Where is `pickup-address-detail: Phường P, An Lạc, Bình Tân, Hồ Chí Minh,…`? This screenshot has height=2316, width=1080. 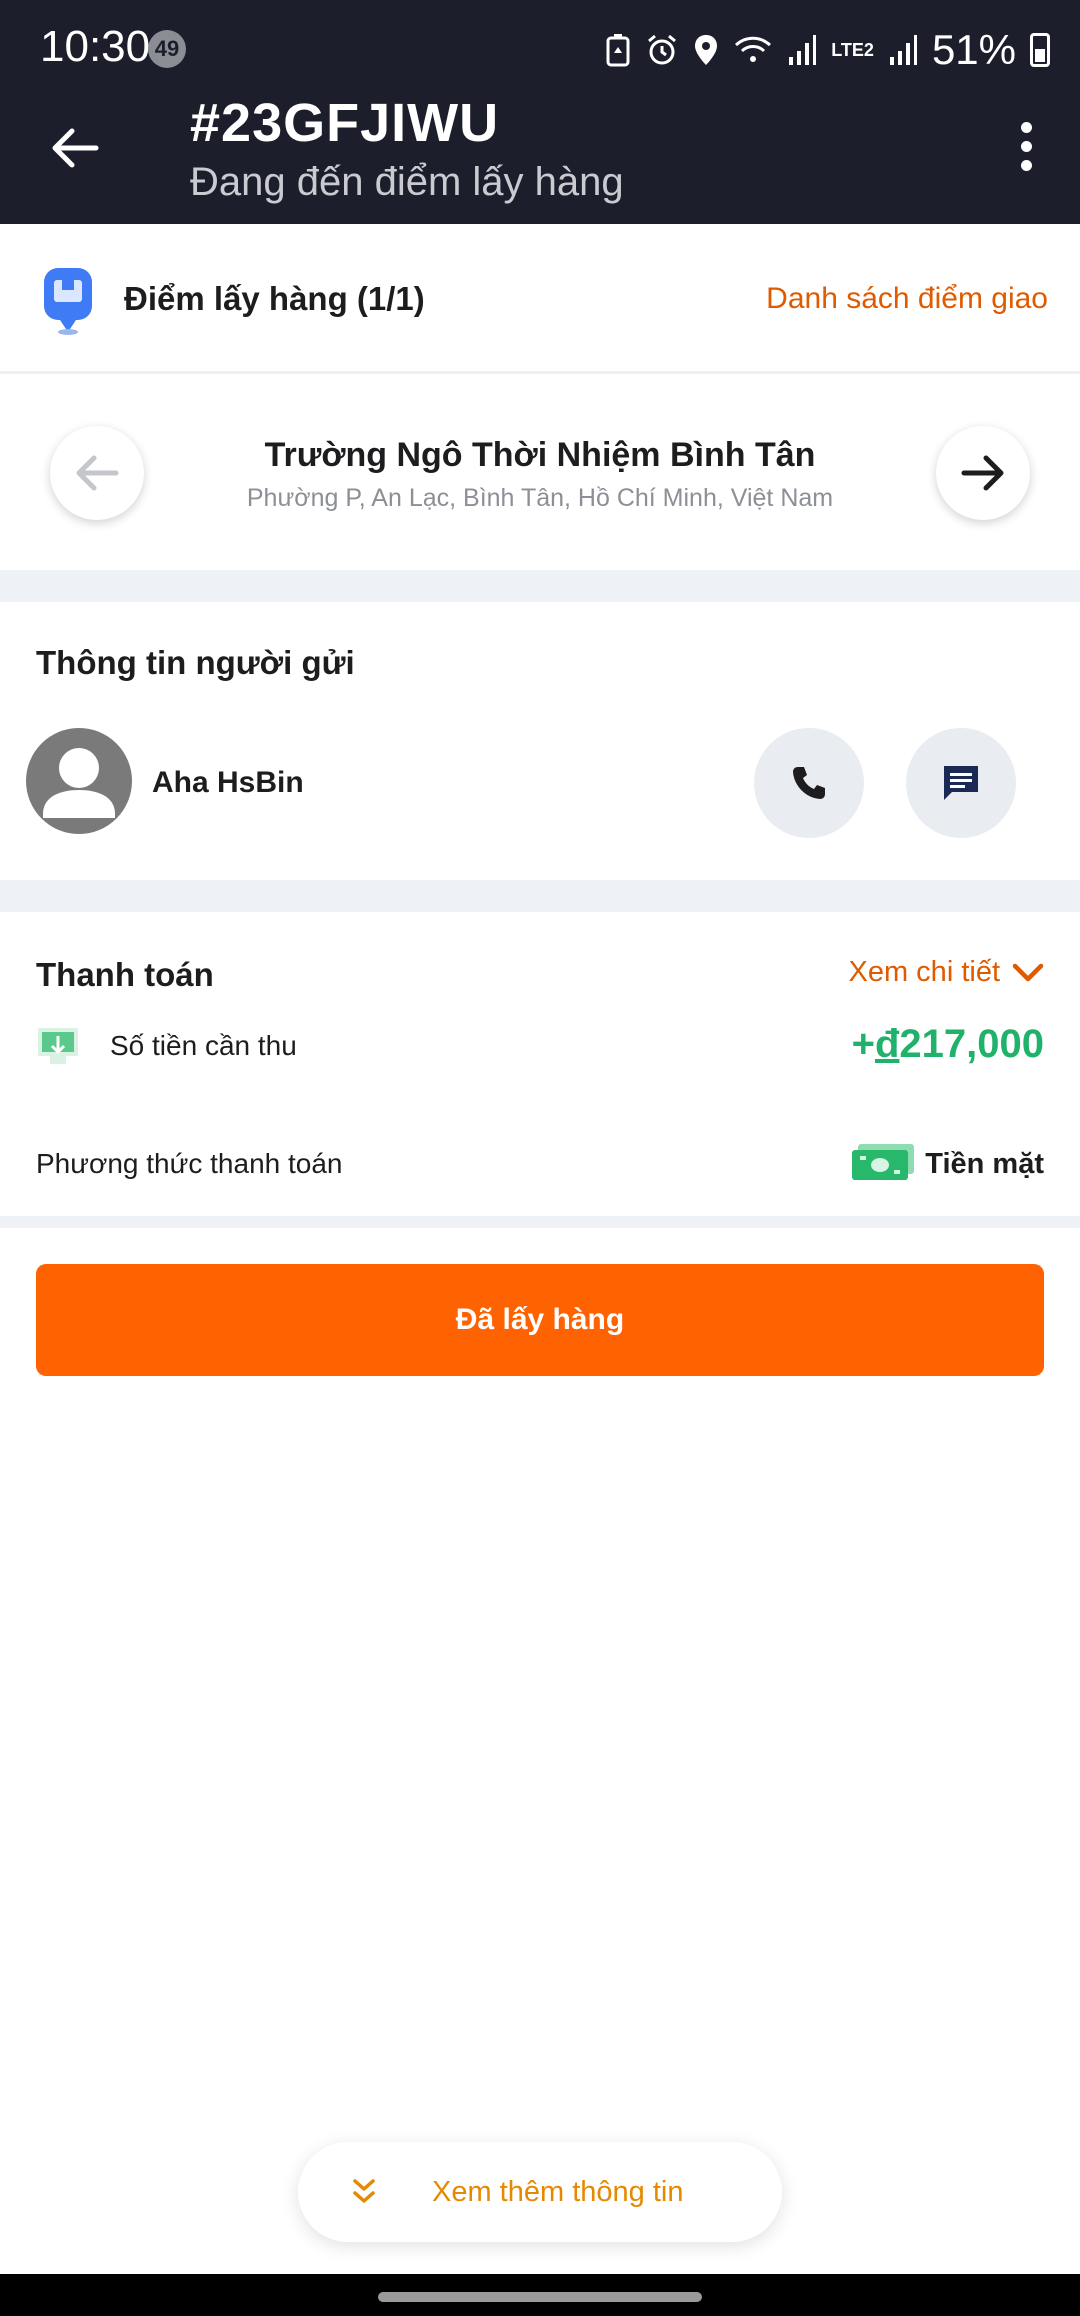
pickup-address-detail: Phường P, An Lạc, Bình Tân, Hồ Chí Minh,… is located at coordinates (540, 498).